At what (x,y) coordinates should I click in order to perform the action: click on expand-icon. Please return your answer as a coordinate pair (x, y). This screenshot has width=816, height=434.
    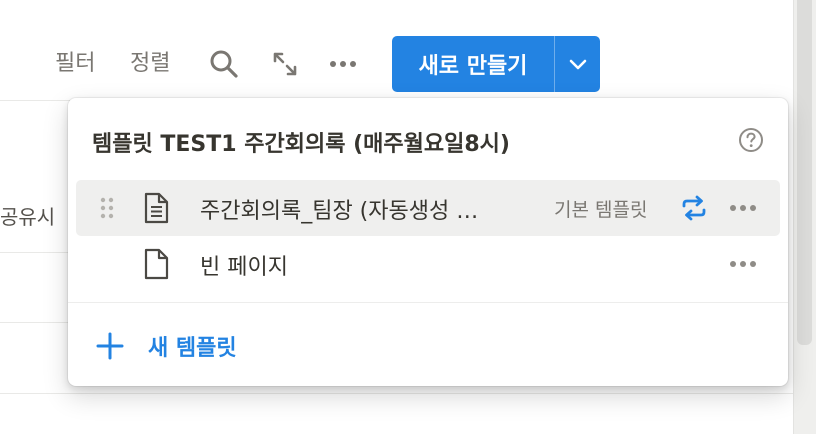
    Looking at the image, I should click on (285, 64).